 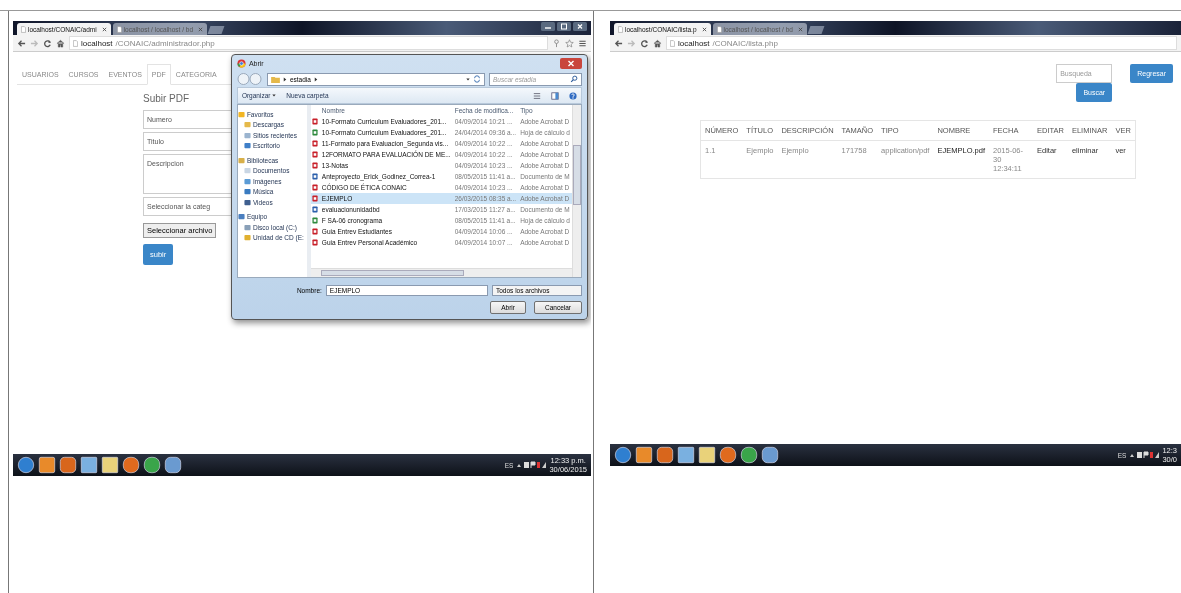 What do you see at coordinates (537, 95) in the screenshot?
I see `view-list-icon` at bounding box center [537, 95].